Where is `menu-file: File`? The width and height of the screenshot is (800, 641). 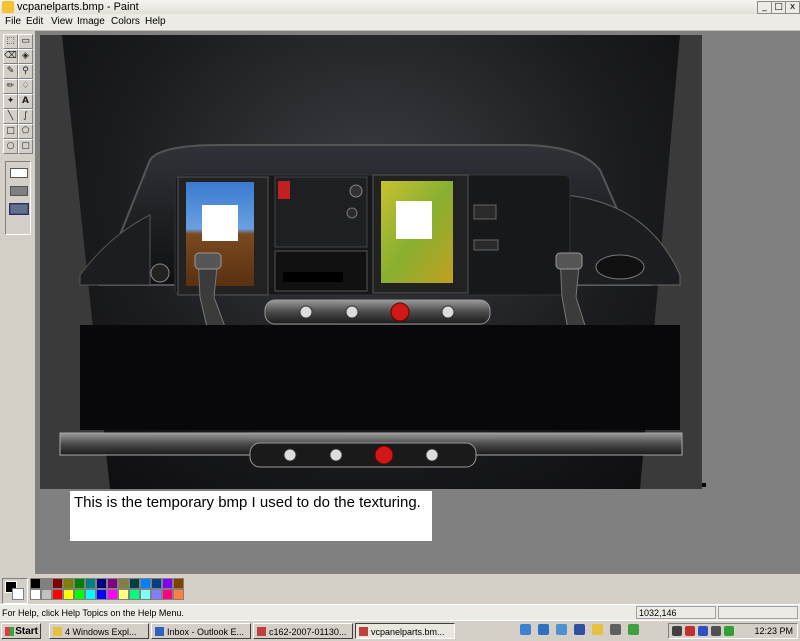 menu-file: File is located at coordinates (13, 22).